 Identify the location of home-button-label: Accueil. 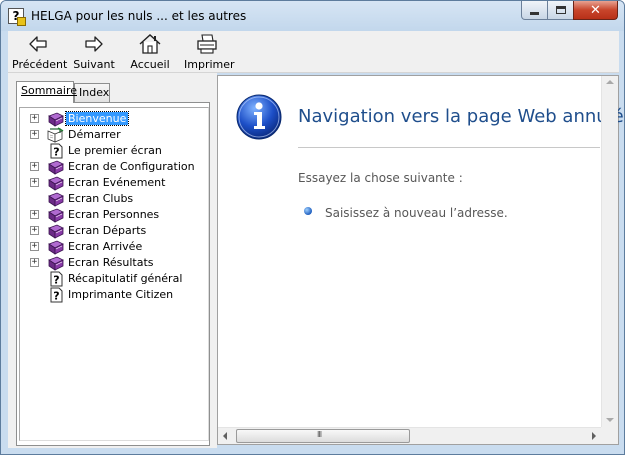
(150, 64).